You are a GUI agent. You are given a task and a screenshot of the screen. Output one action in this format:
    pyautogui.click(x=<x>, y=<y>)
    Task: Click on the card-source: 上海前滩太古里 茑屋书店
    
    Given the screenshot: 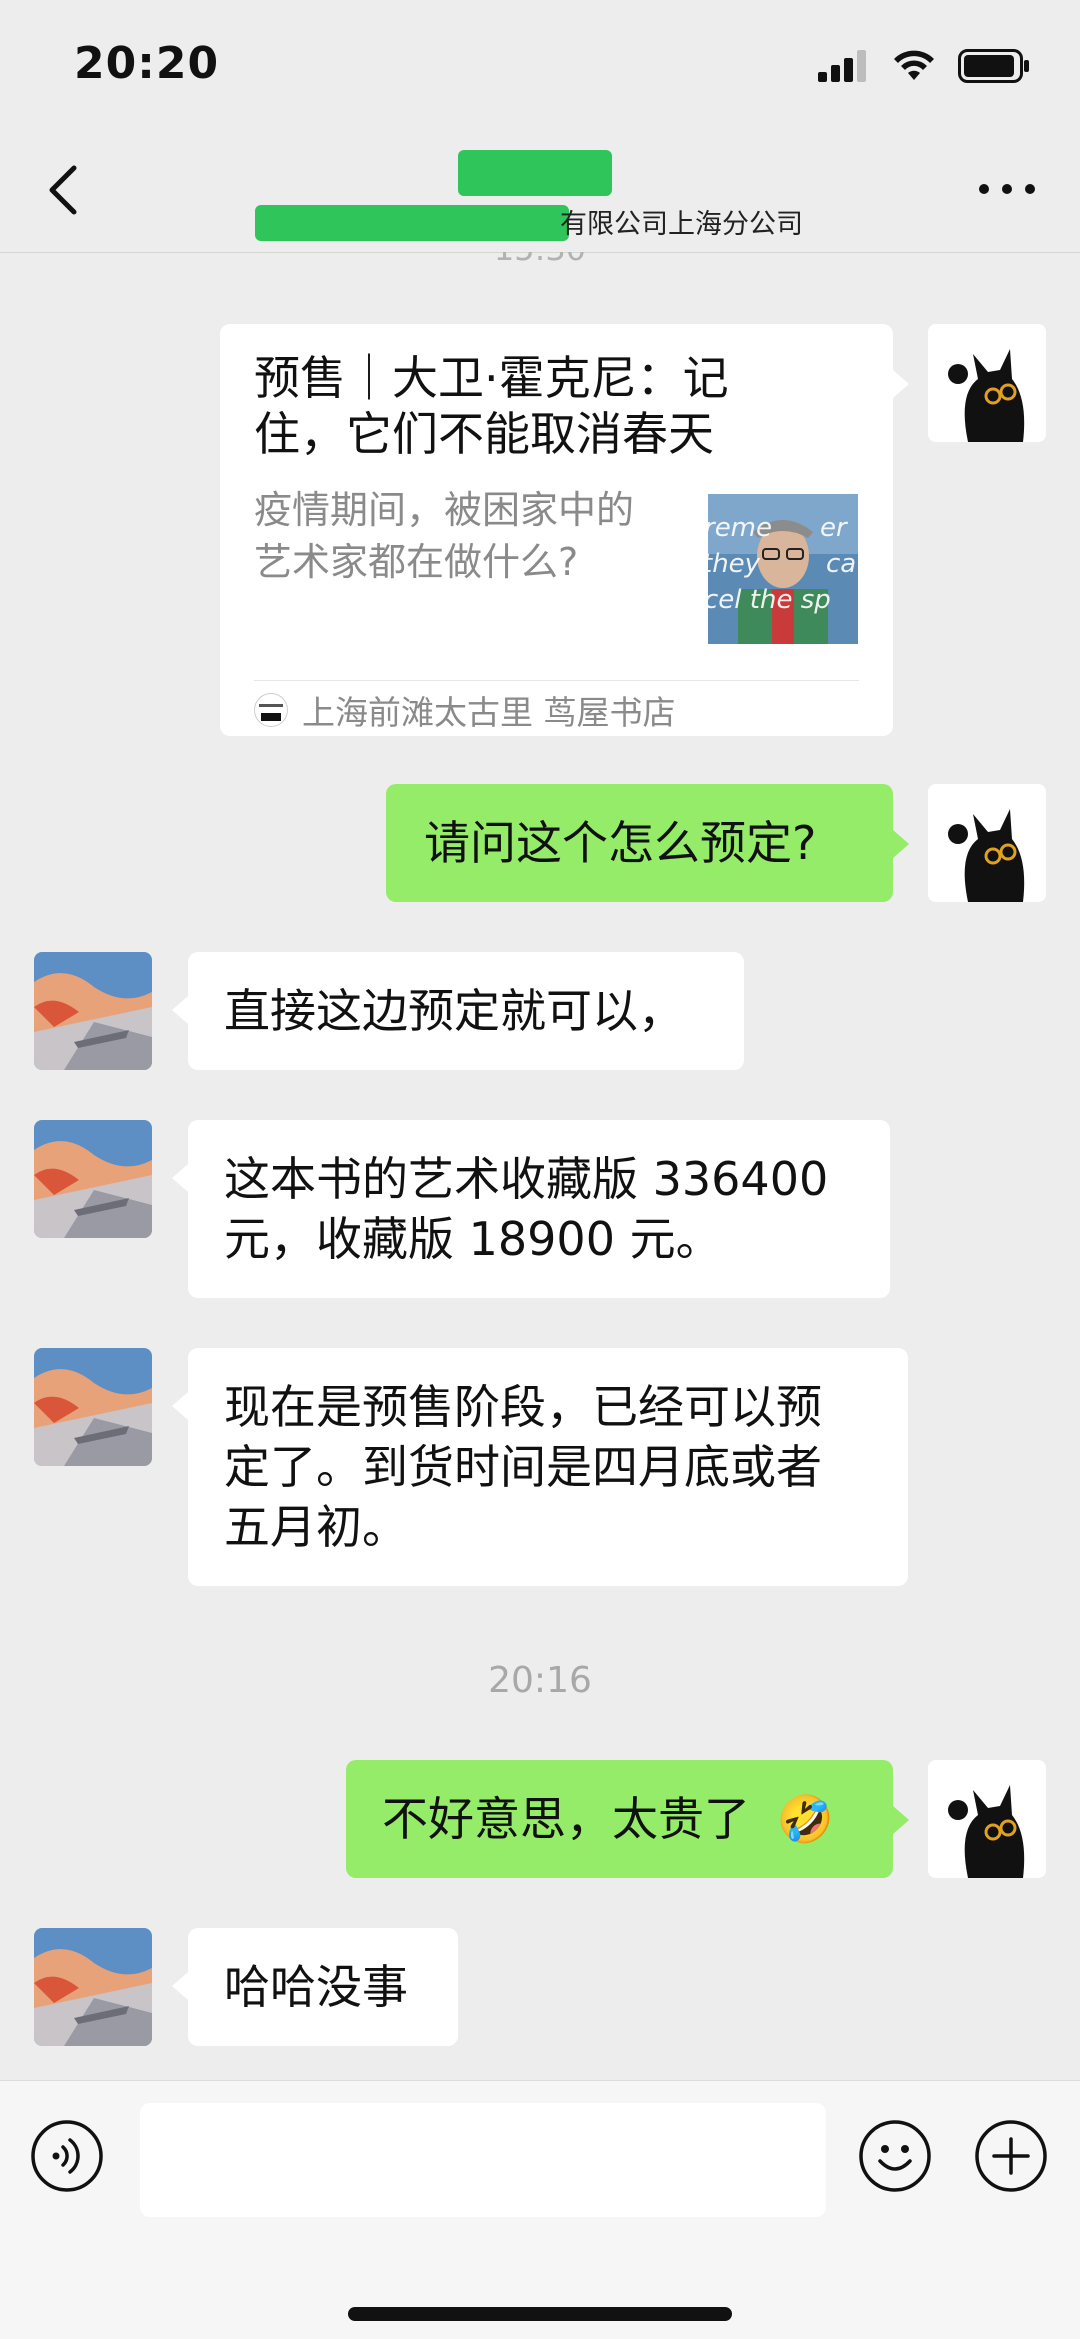 What is the action you would take?
    pyautogui.click(x=465, y=710)
    